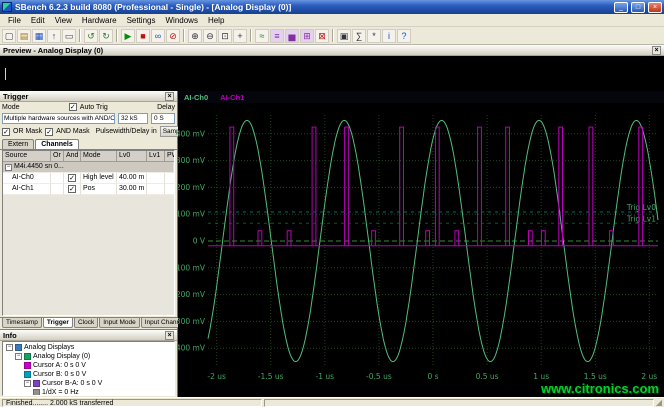 The width and height of the screenshot is (664, 407). Describe the element at coordinates (106, 35) in the screenshot. I see `redo-icon: ↻` at that location.